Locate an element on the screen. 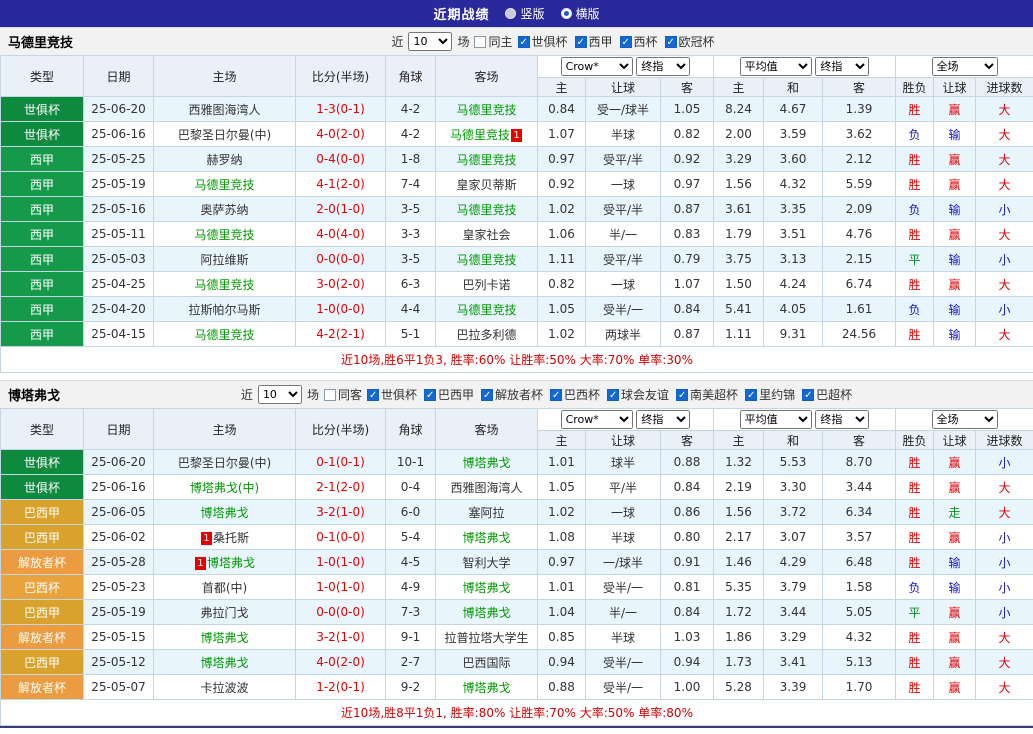 Image resolution: width=1033 pixels, height=734 pixels. asian-home-odds: 1.05 is located at coordinates (561, 309).